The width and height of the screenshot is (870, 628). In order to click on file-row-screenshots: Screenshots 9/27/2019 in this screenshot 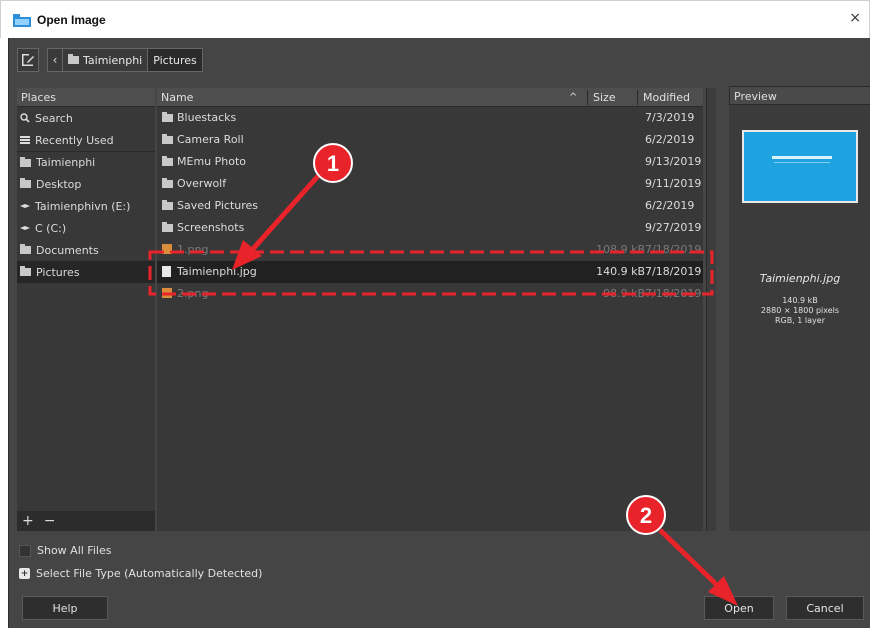, I will do `click(430, 228)`.